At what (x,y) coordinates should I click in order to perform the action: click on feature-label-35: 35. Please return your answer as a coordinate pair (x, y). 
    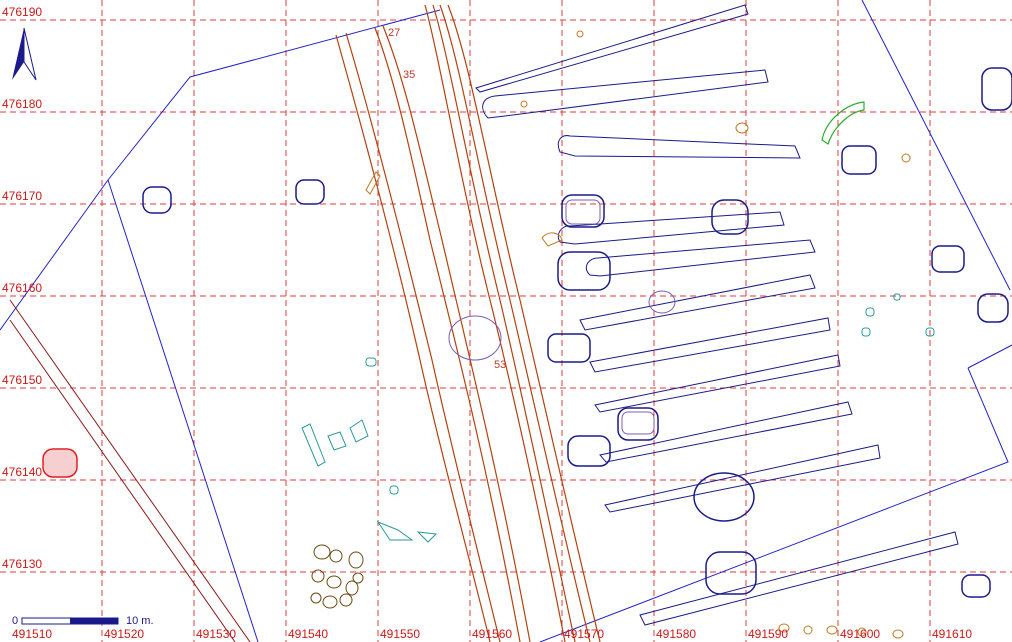
    Looking at the image, I should click on (409, 75).